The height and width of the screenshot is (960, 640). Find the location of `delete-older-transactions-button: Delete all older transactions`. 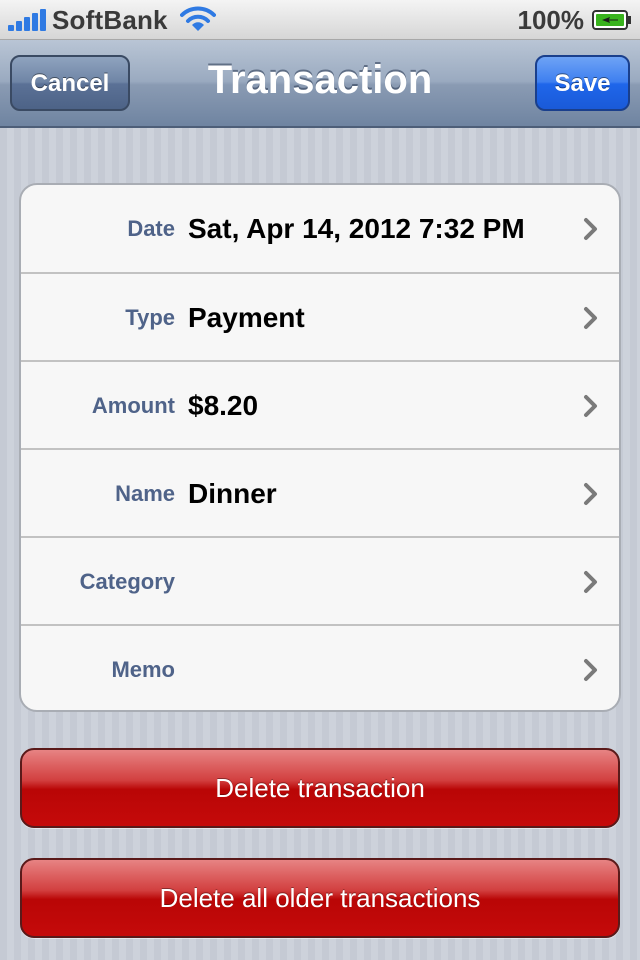

delete-older-transactions-button: Delete all older transactions is located at coordinates (320, 898).